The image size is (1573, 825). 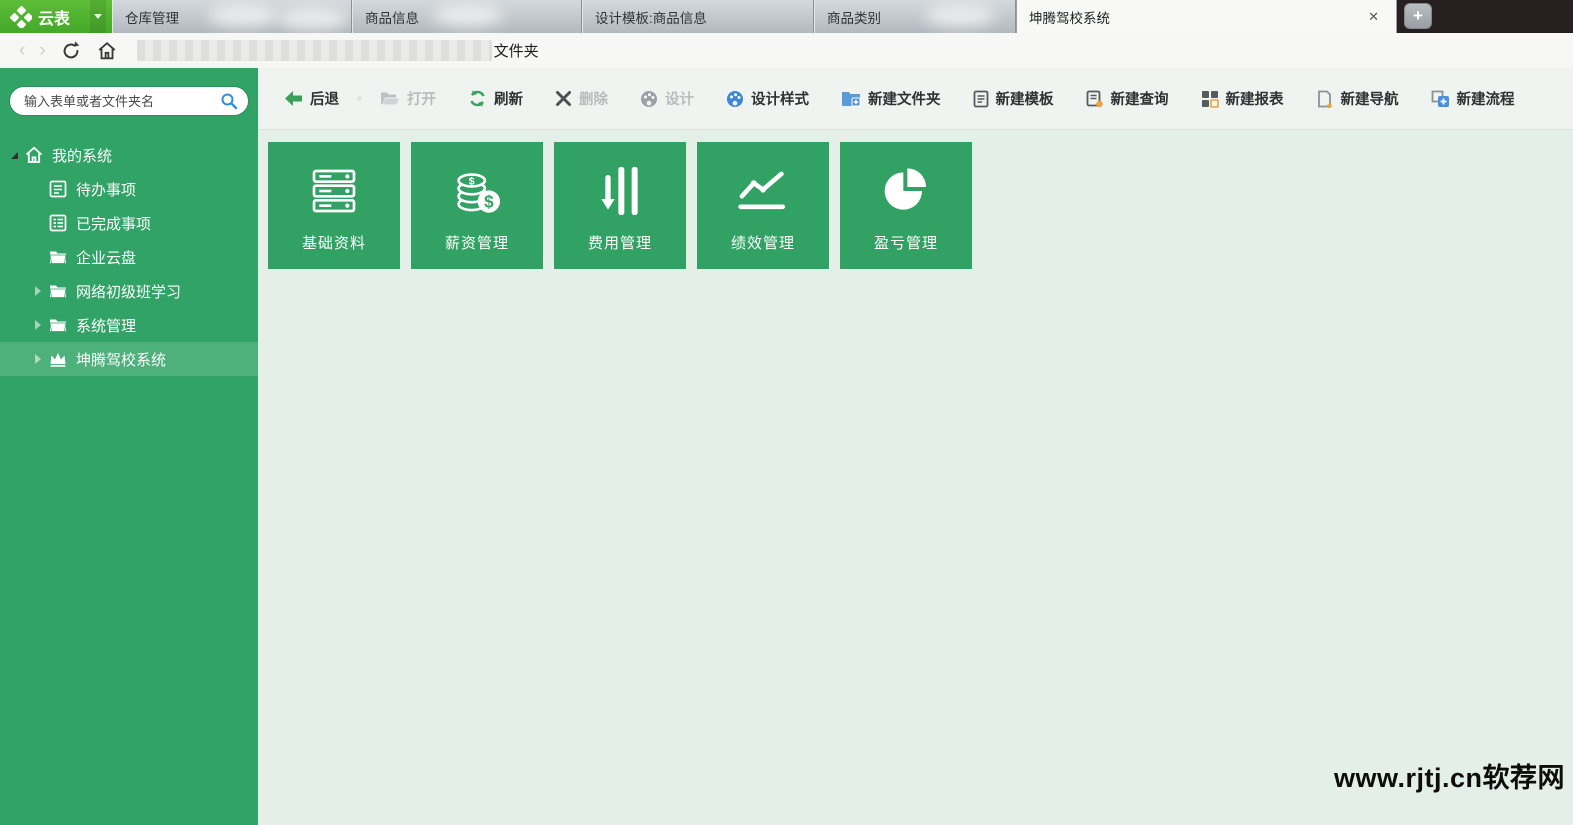 What do you see at coordinates (122, 101) in the screenshot?
I see `search-input` at bounding box center [122, 101].